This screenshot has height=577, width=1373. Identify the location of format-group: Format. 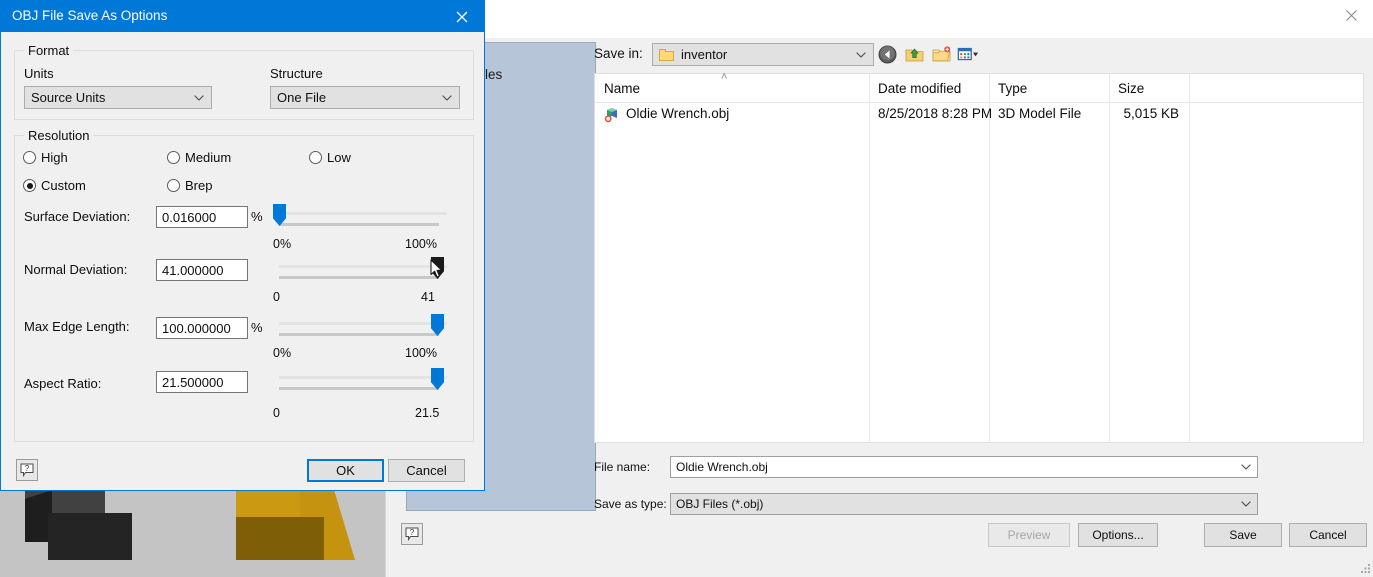
(244, 81).